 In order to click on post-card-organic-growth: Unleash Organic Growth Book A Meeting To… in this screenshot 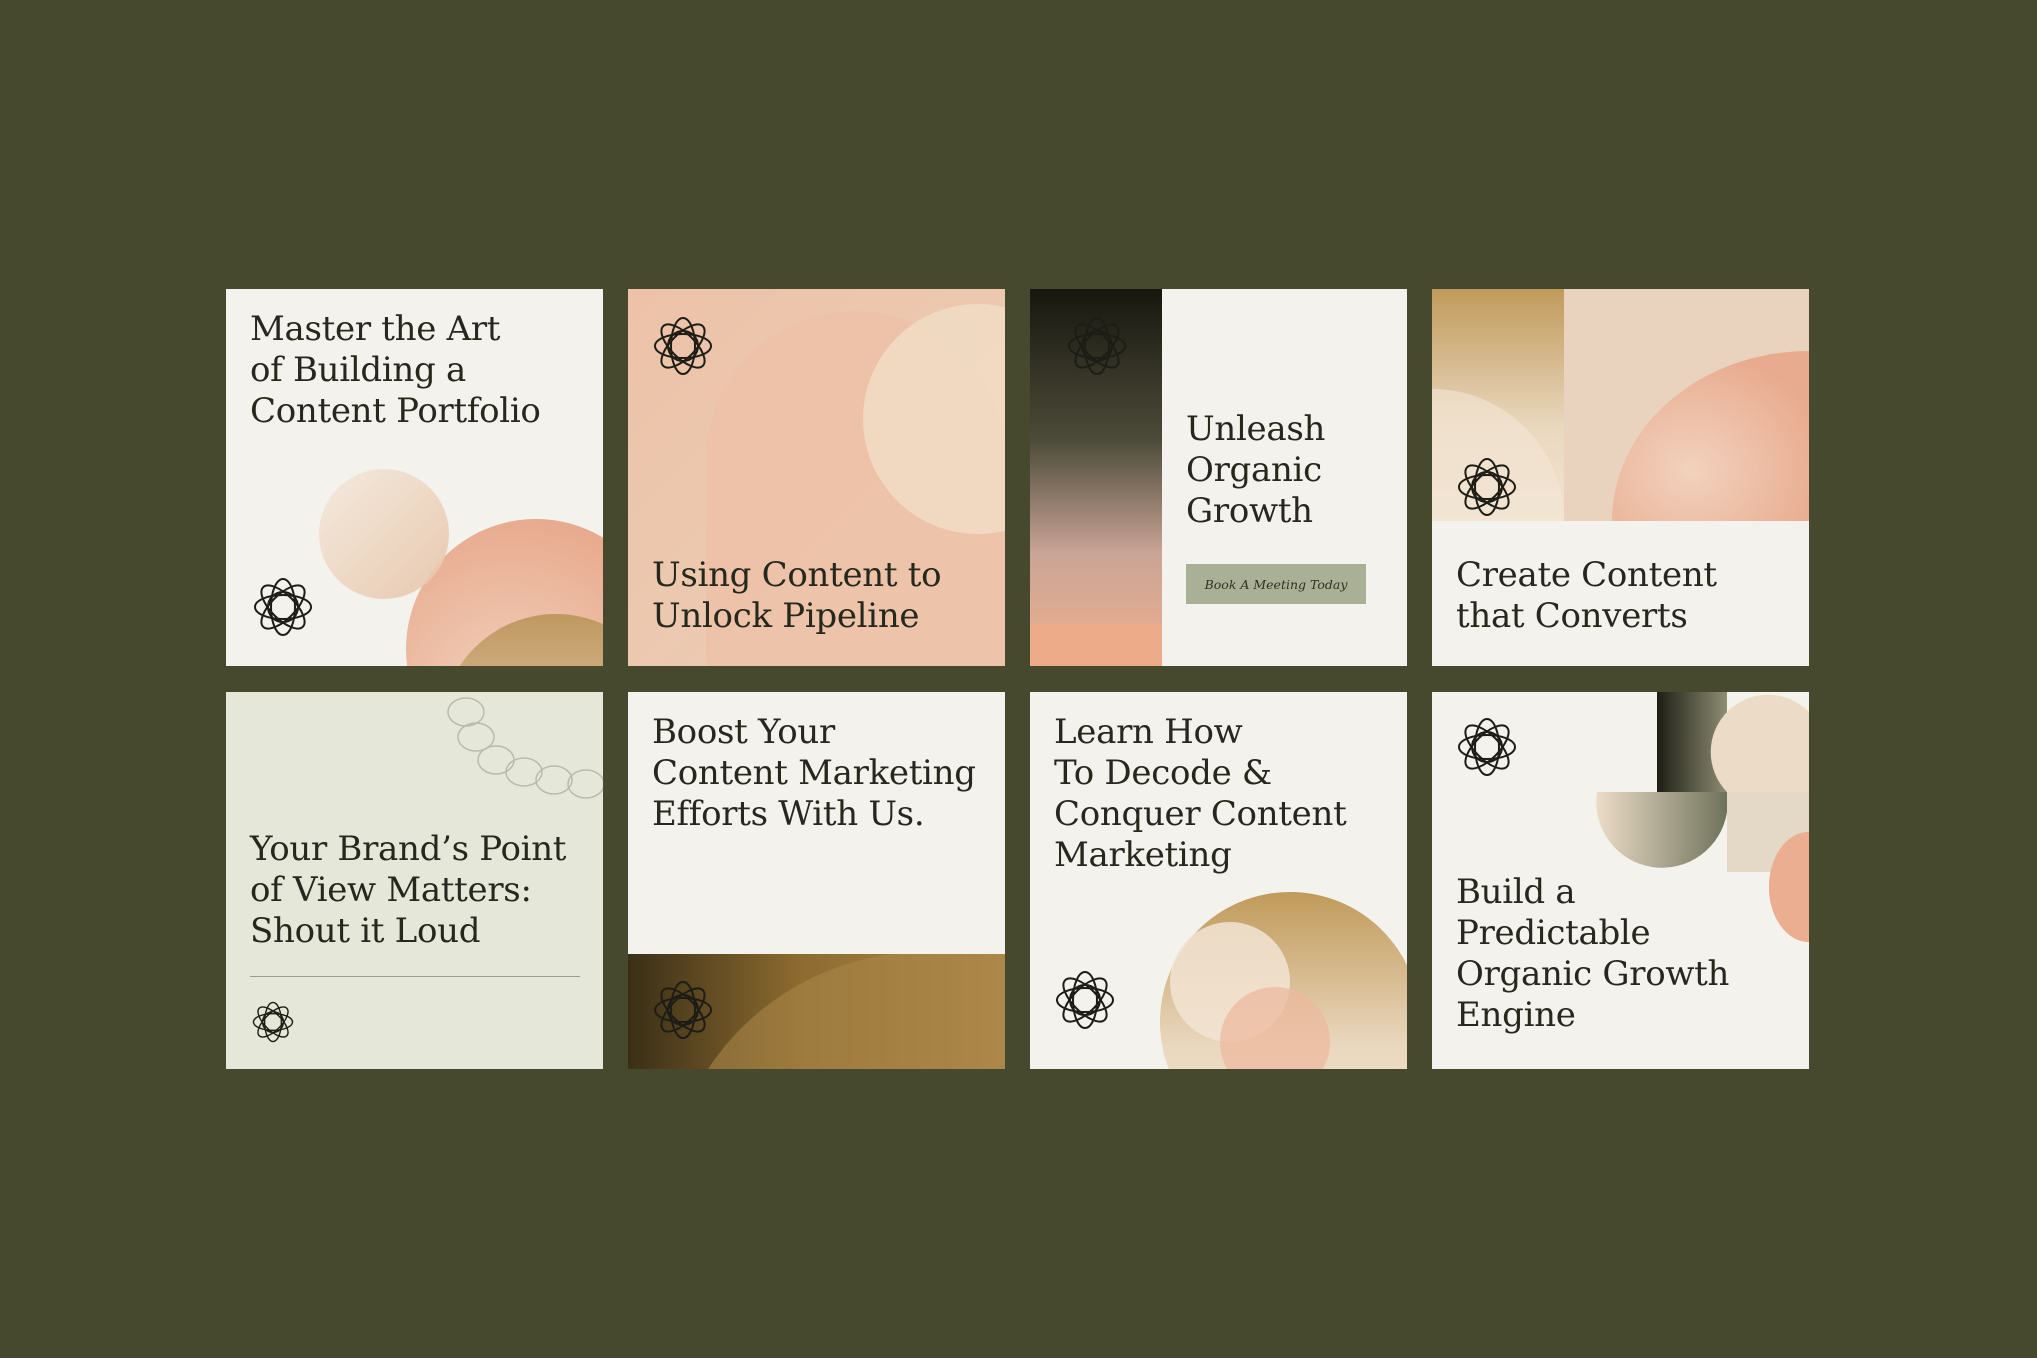, I will do `click(1218, 477)`.